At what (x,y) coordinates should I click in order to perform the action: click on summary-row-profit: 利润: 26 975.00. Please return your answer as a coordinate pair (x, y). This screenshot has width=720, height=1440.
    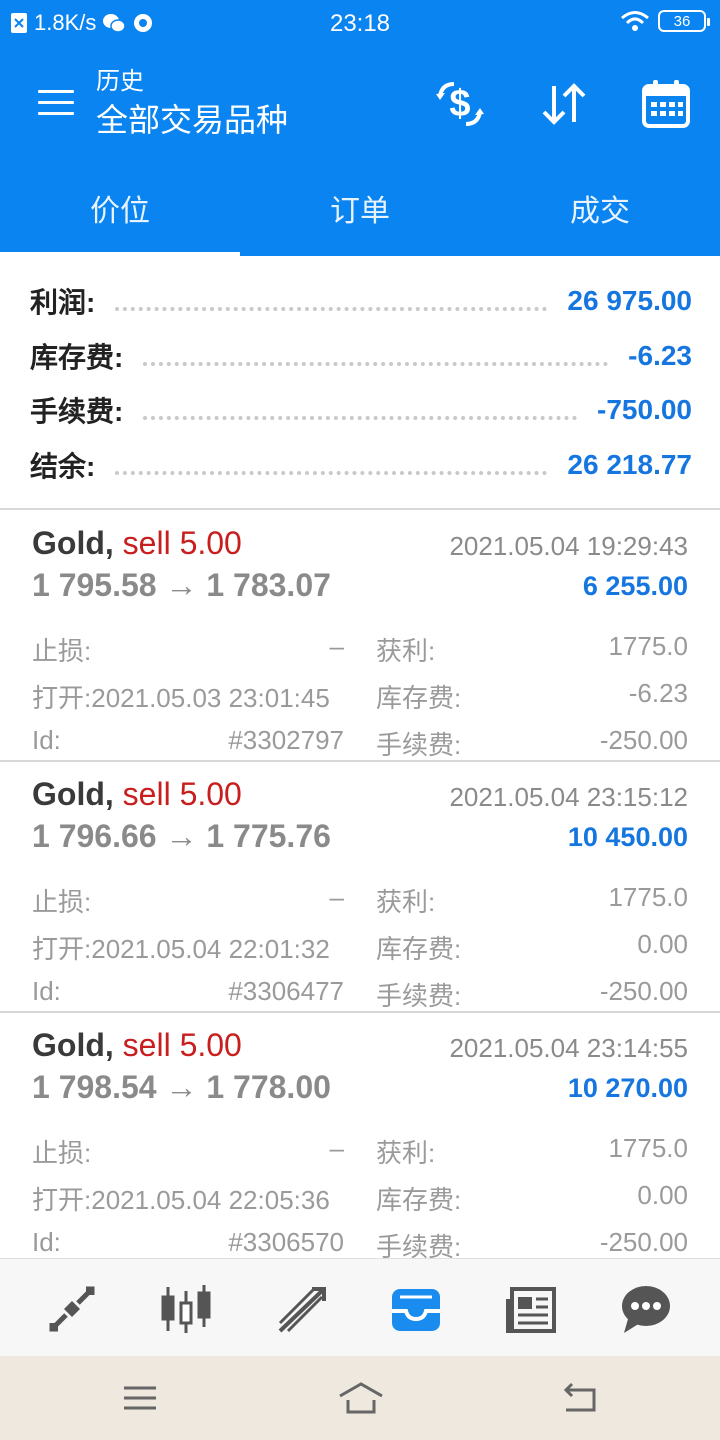
    Looking at the image, I should click on (361, 301).